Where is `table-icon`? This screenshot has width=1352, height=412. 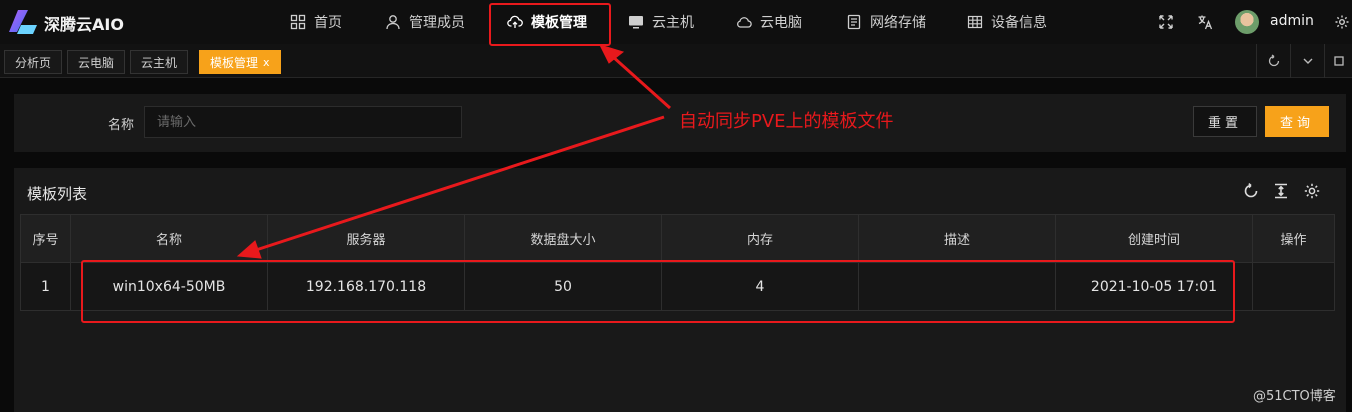 table-icon is located at coordinates (975, 22).